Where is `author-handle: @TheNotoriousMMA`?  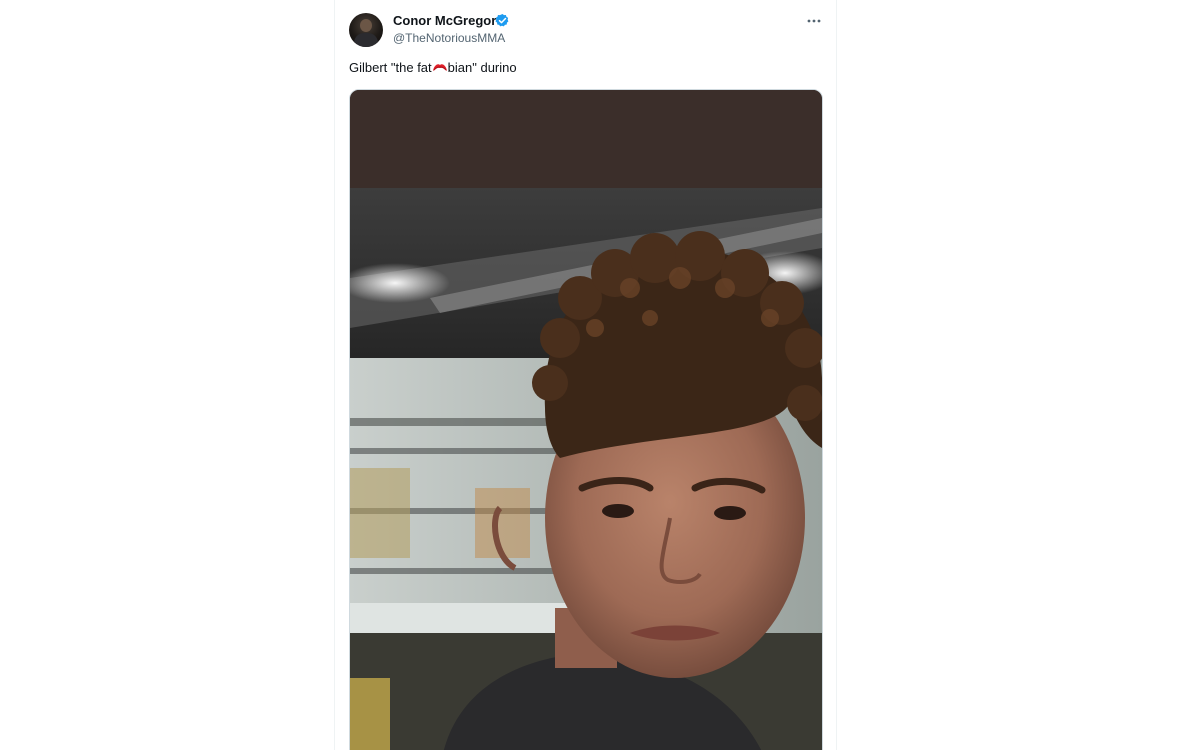 author-handle: @TheNotoriousMMA is located at coordinates (449, 38).